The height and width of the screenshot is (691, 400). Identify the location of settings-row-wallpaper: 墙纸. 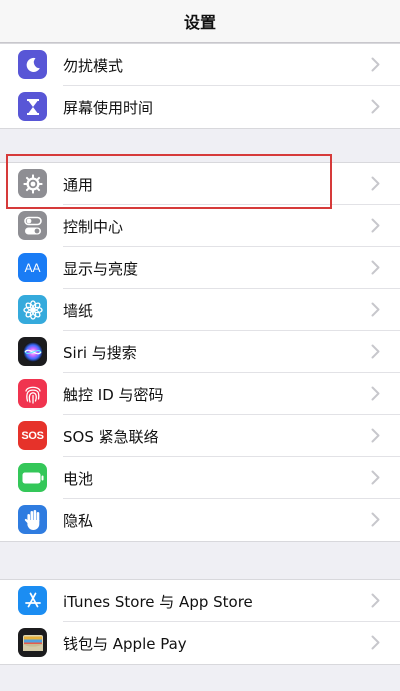
(200, 310).